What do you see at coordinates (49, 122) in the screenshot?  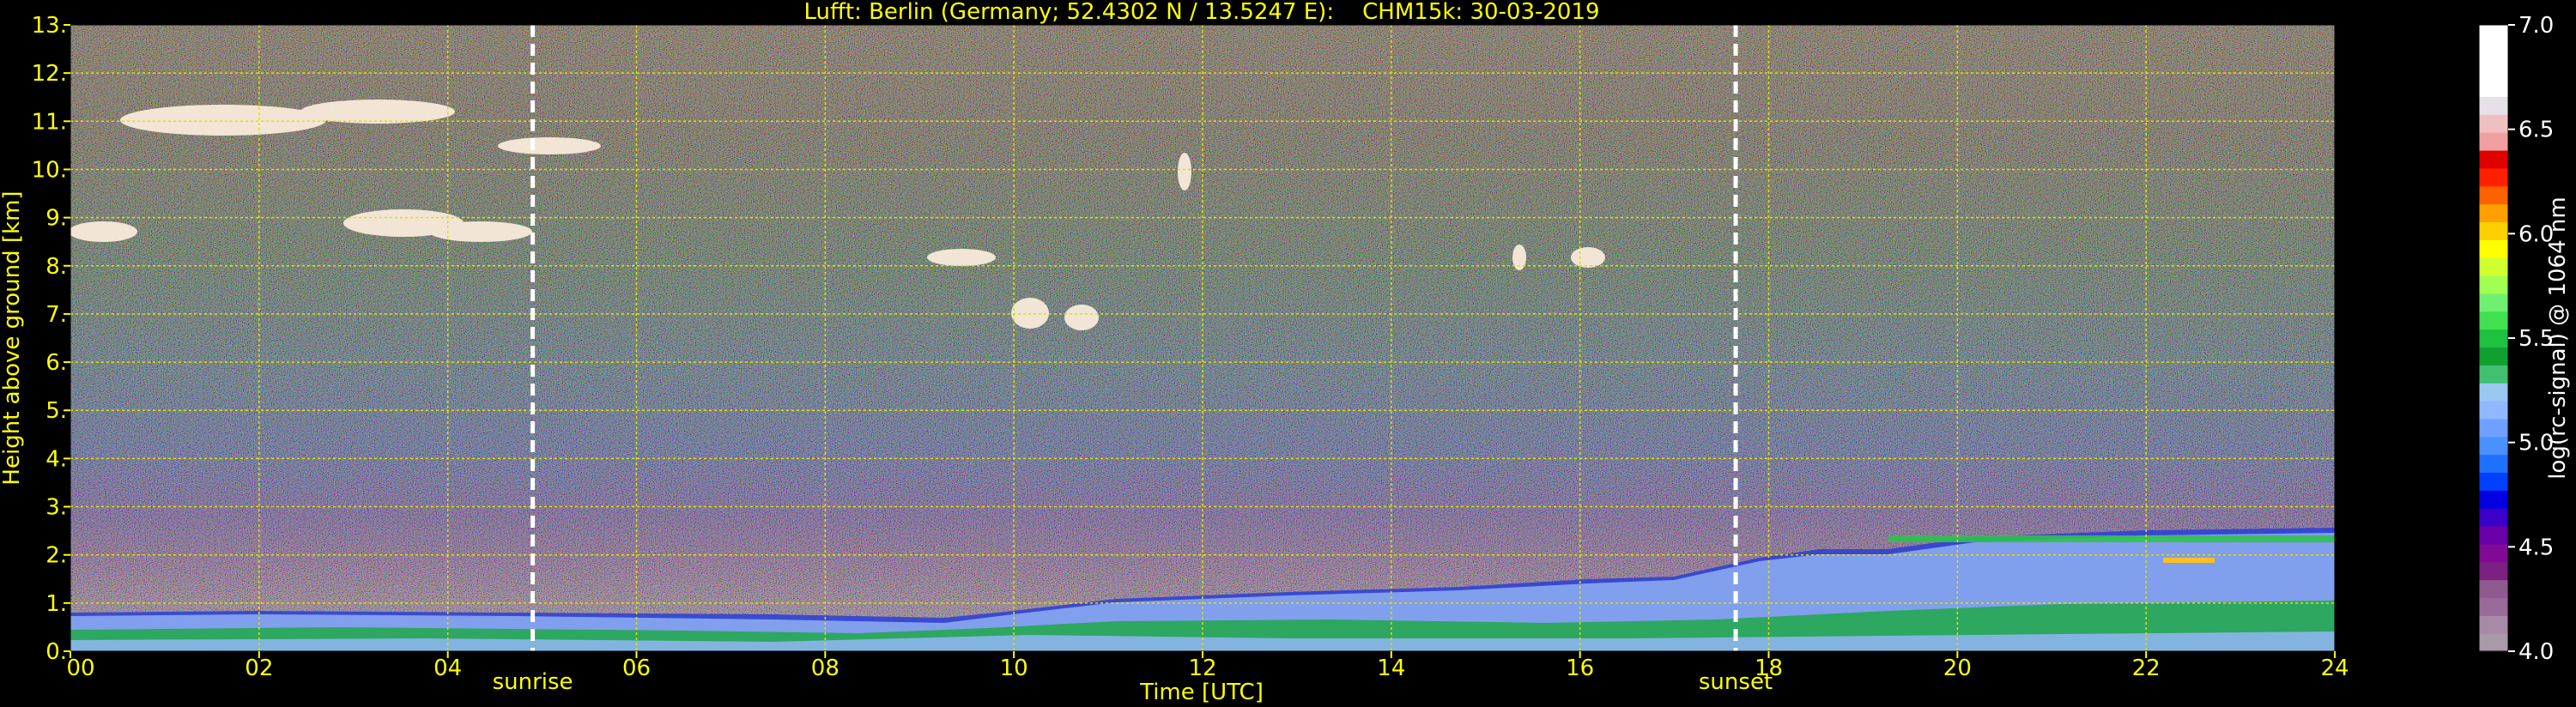 I see `y-tick-label: 11.` at bounding box center [49, 122].